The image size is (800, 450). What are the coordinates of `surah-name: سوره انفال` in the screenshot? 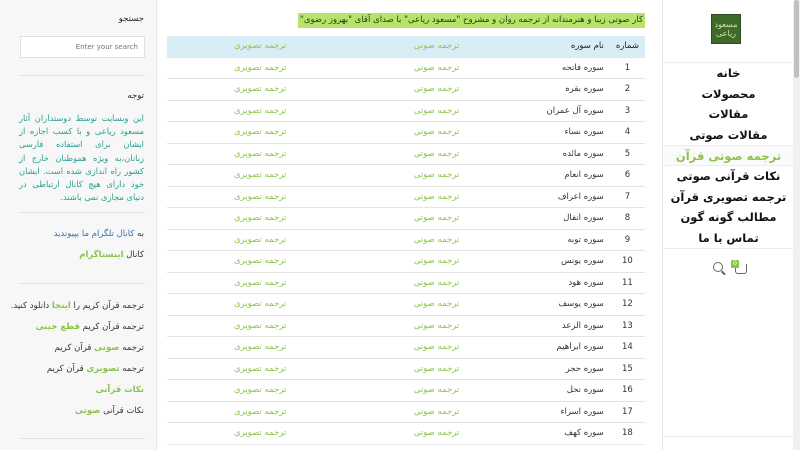 It's located at (564, 218).